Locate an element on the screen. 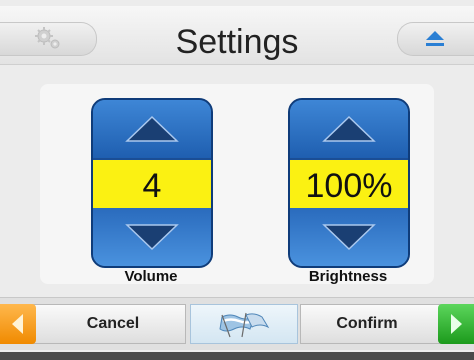  eject-button is located at coordinates (435, 39).